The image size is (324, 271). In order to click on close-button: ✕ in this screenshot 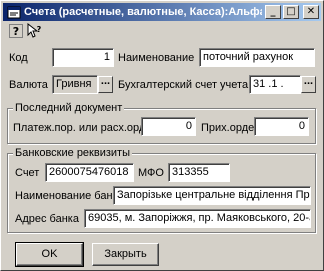, I will do `click(311, 12)`.